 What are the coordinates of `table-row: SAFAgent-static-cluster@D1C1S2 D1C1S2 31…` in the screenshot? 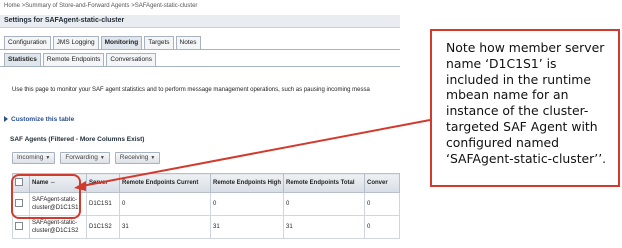 It's located at (206, 227).